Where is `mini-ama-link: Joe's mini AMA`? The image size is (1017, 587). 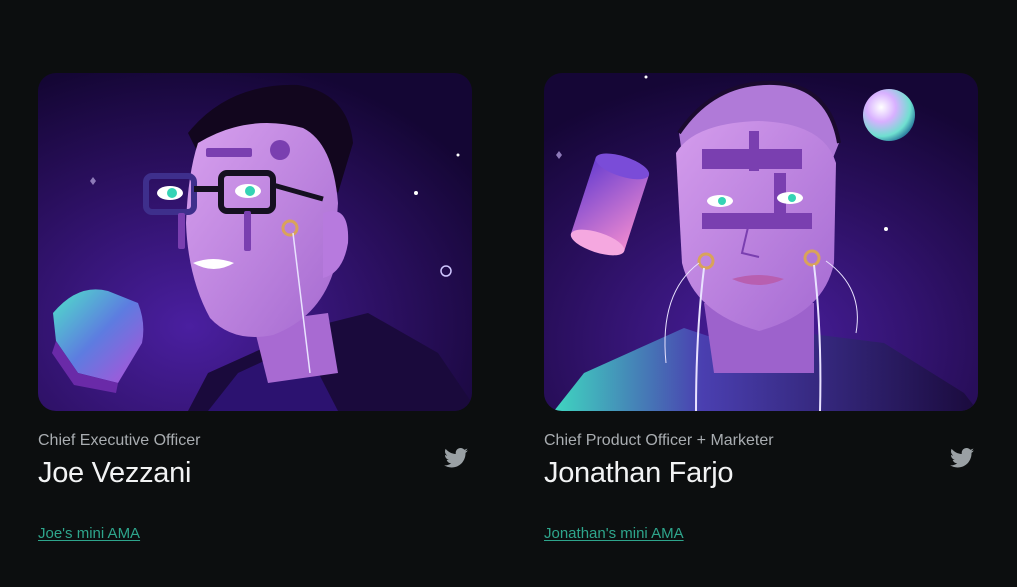
mini-ama-link: Joe's mini AMA is located at coordinates (89, 533).